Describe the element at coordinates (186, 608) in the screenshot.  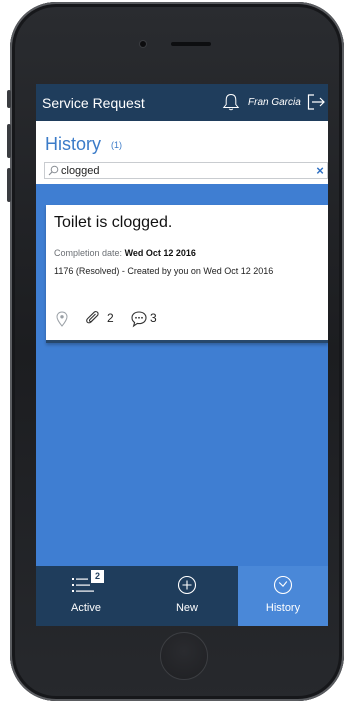
I see `tab-label-new: New` at that location.